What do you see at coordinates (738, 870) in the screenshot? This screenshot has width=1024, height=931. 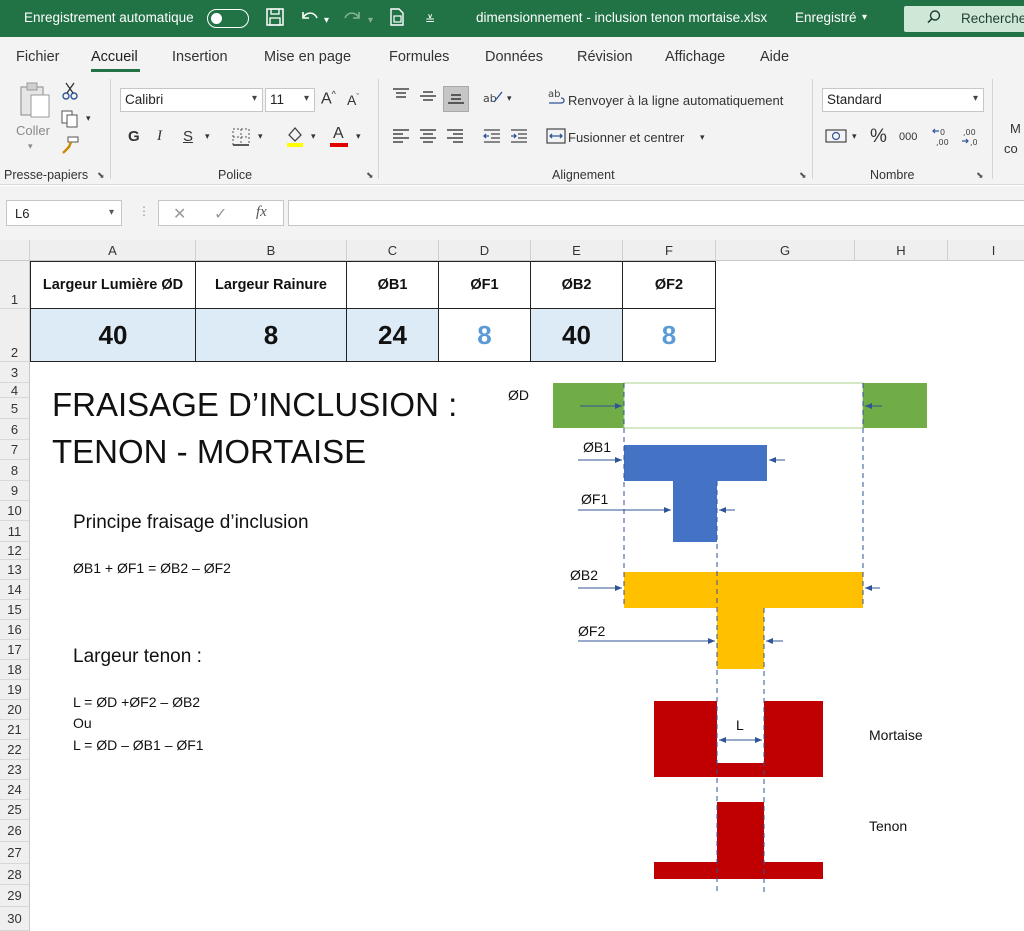 I see `diagram-tenon-base` at bounding box center [738, 870].